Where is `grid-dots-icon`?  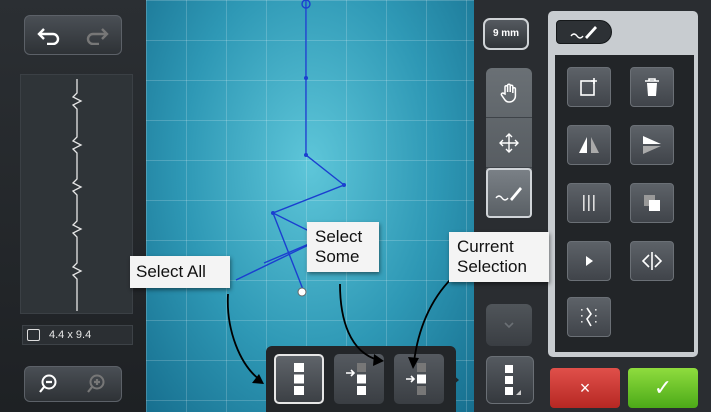
grid-dots-icon is located at coordinates (589, 203).